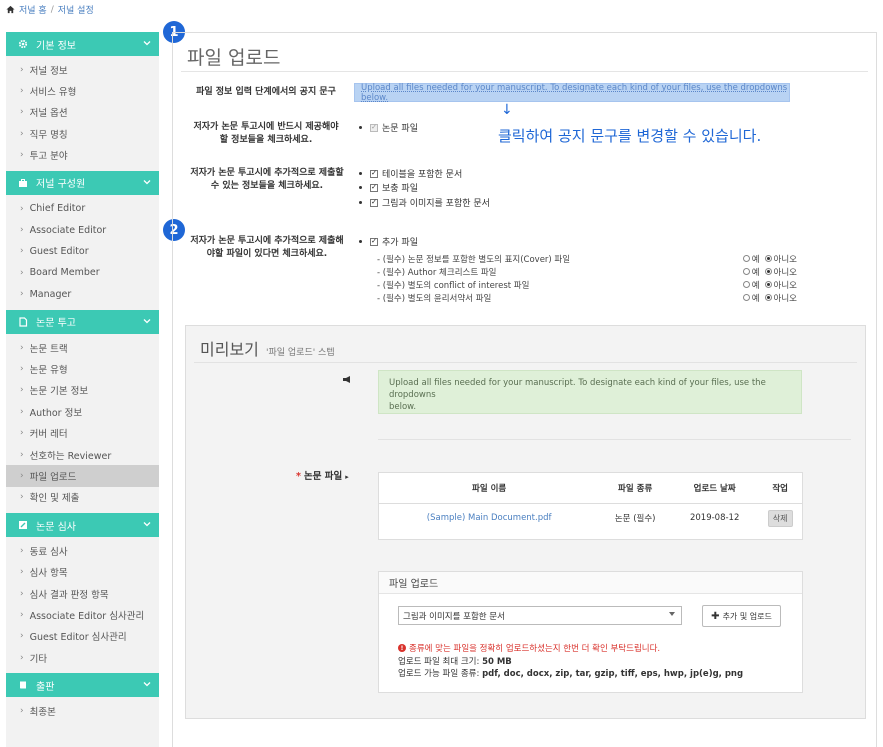 The width and height of the screenshot is (883, 747). I want to click on sidebar-item-chief-editor: › Chief Editor, so click(82, 208).